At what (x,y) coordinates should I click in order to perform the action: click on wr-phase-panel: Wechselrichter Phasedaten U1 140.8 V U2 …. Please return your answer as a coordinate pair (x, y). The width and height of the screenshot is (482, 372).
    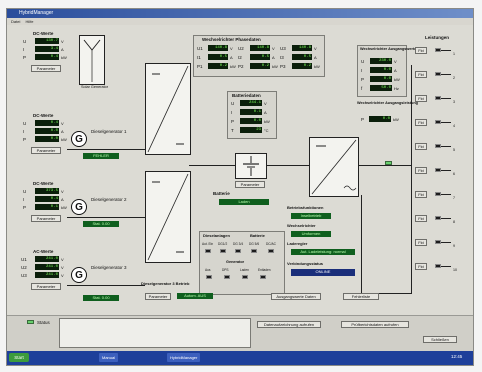
    Looking at the image, I should click on (259, 56).